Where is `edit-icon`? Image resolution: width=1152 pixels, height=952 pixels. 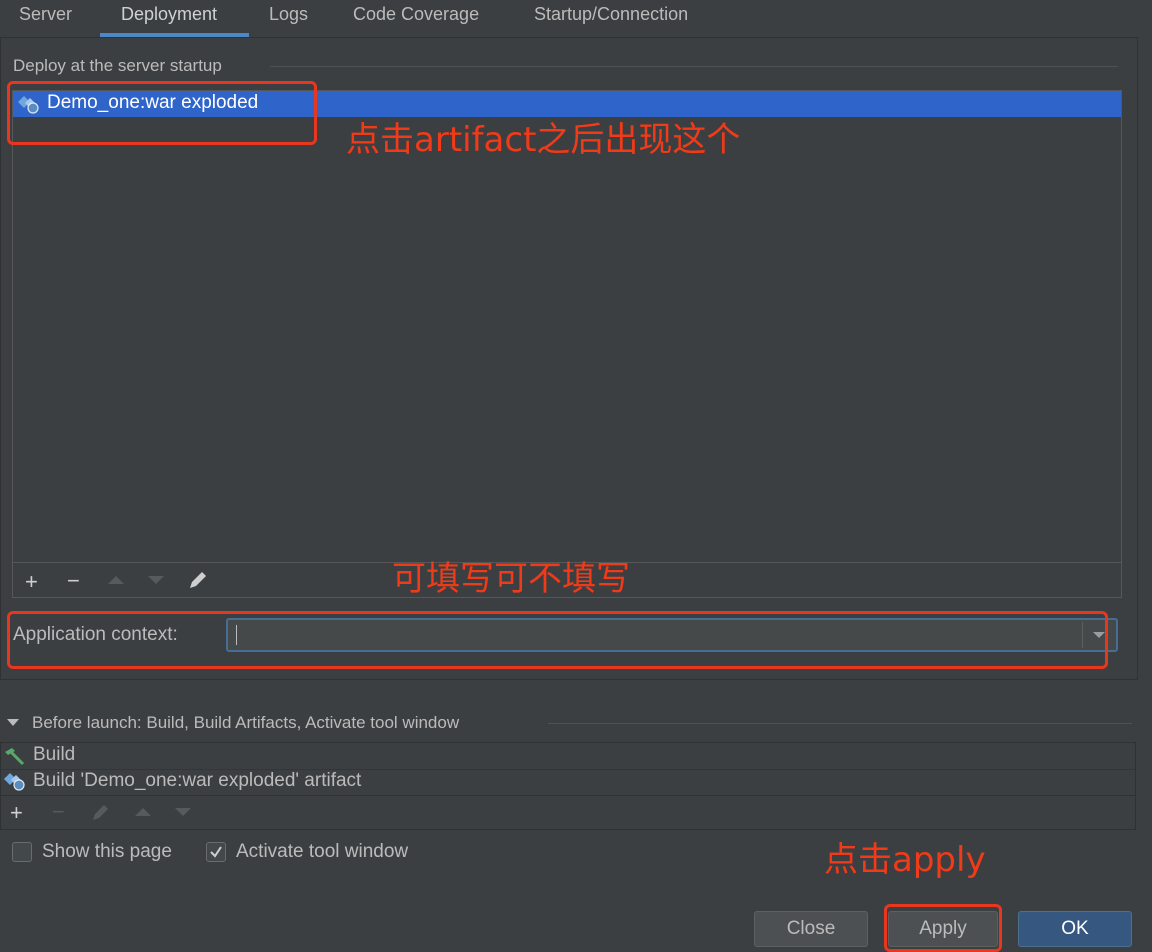
edit-icon is located at coordinates (198, 580).